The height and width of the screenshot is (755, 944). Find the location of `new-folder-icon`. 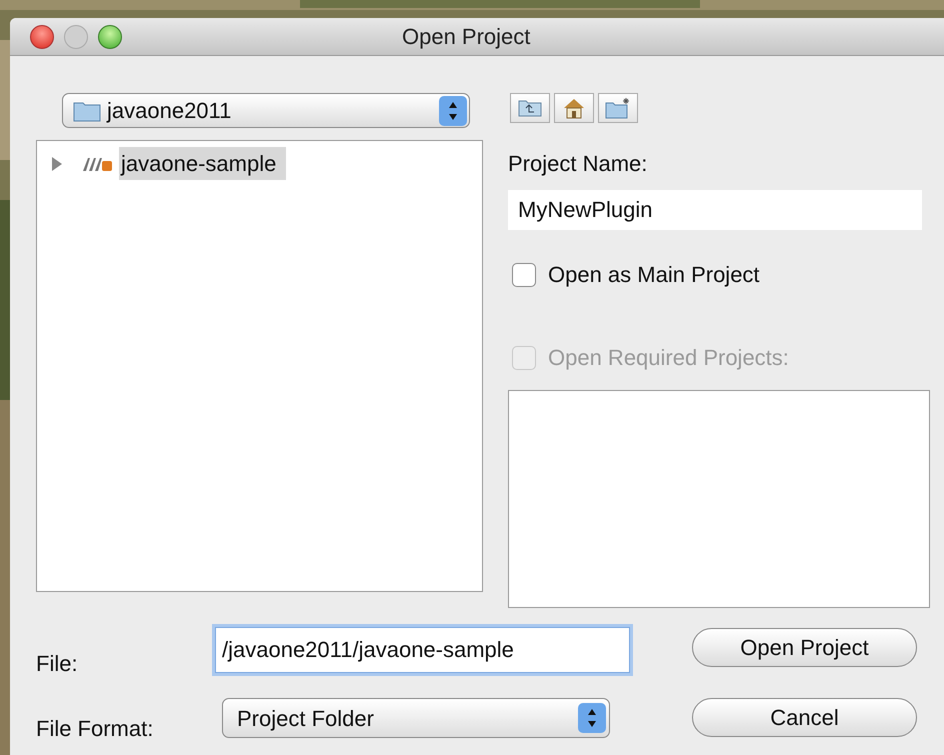

new-folder-icon is located at coordinates (618, 108).